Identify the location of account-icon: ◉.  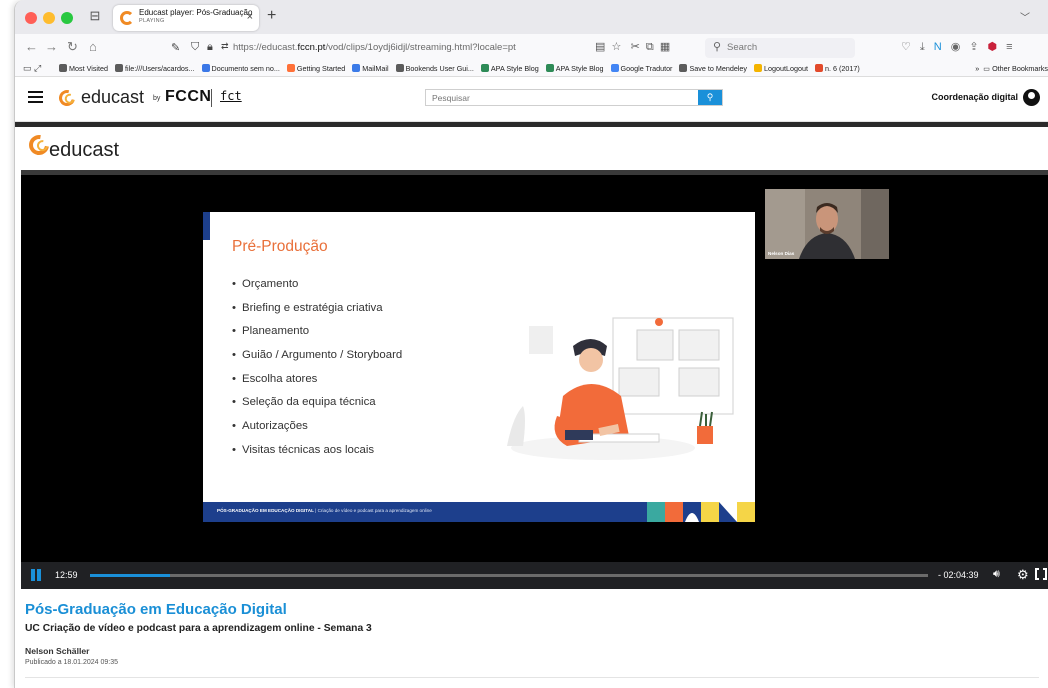
(960, 47).